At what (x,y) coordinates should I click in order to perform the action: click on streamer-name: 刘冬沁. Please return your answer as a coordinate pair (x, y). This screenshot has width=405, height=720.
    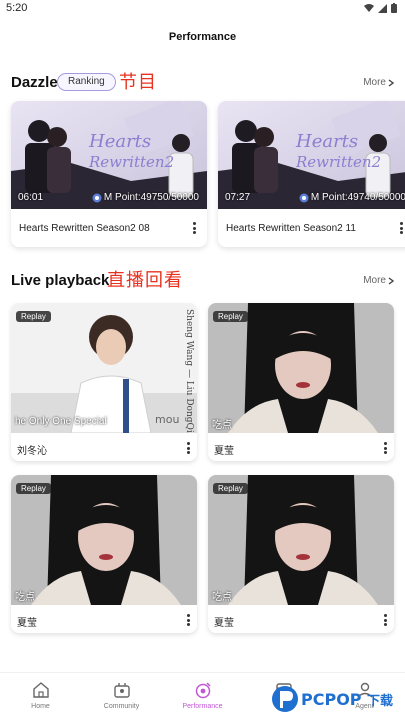
    Looking at the image, I should click on (32, 451).